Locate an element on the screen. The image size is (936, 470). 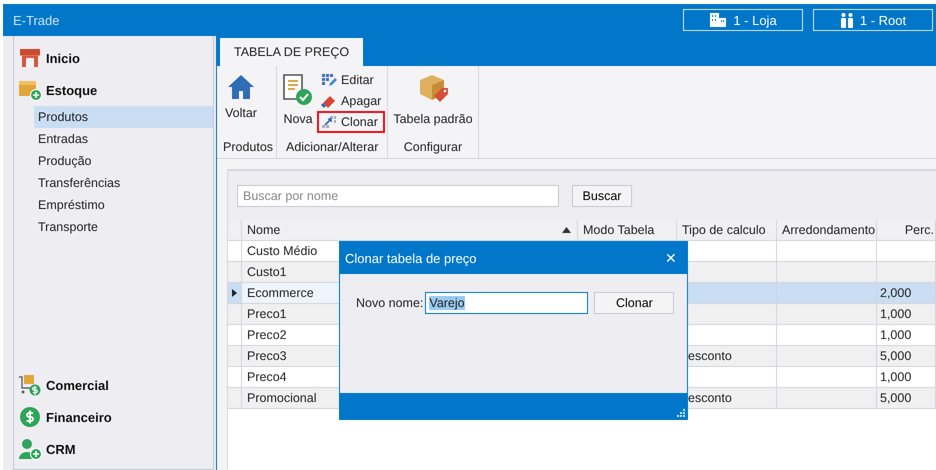
group-label: Adicionar/Alterar is located at coordinates (332, 147).